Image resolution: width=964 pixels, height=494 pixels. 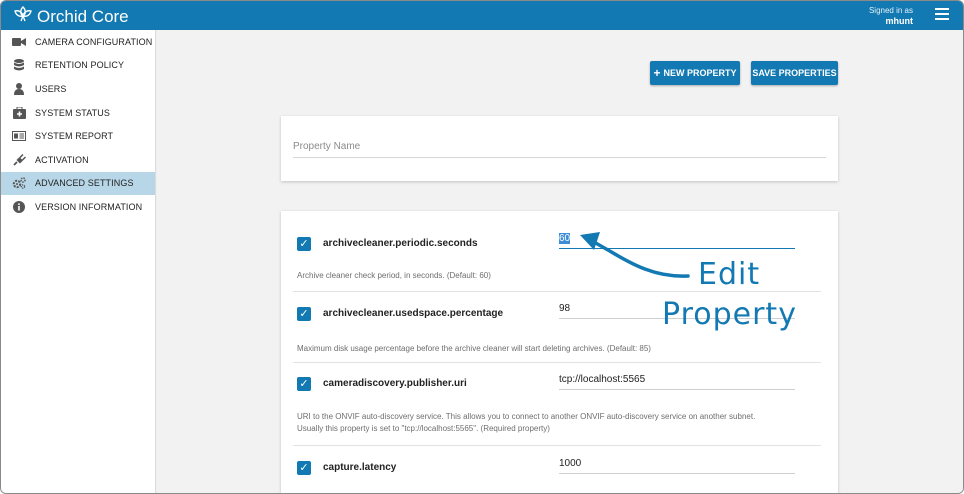 I want to click on new-property-label: NEW PROPERTY, so click(x=700, y=73).